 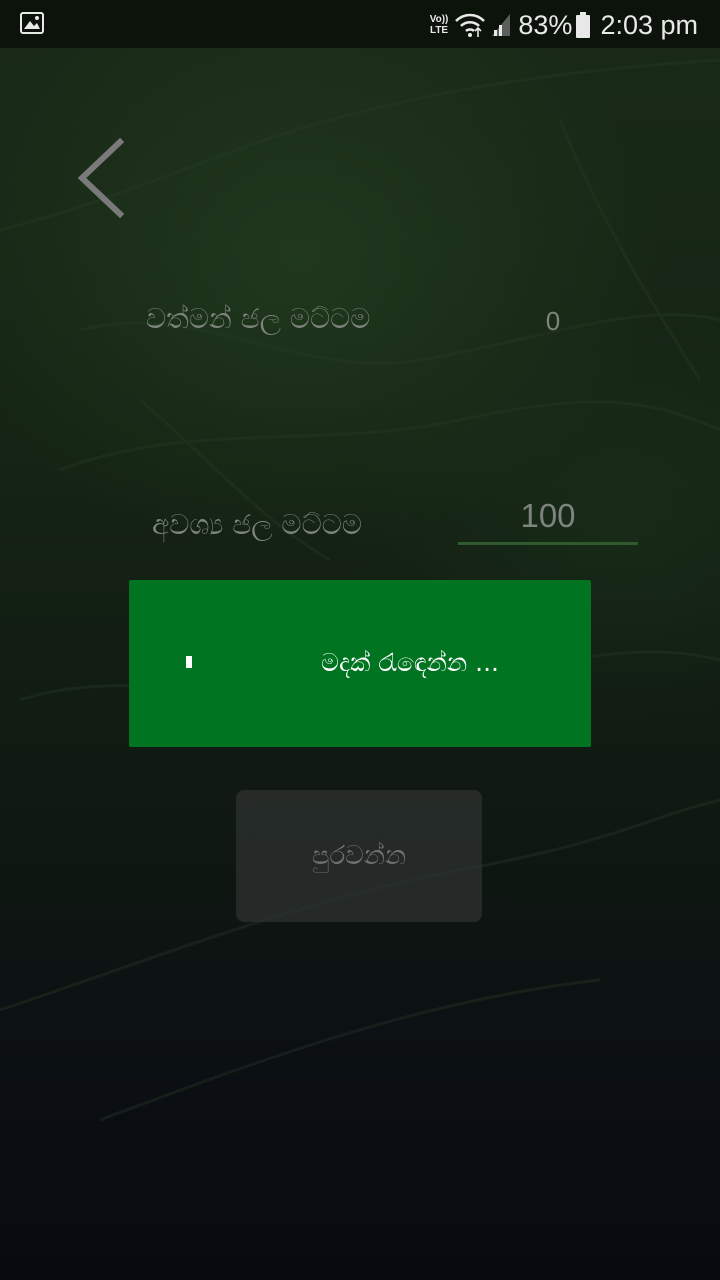 I want to click on current-level-value: 0, so click(x=553, y=321).